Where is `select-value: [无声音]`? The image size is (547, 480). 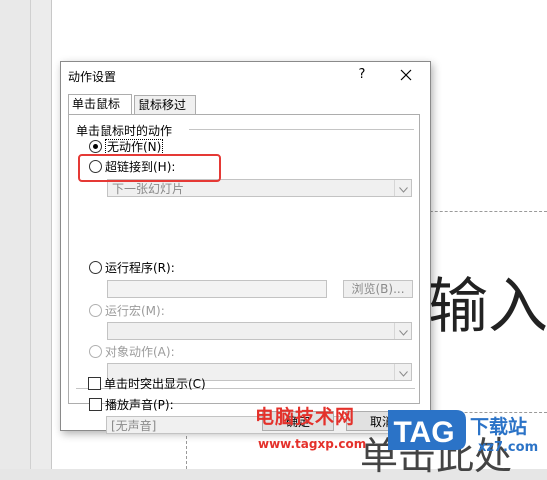
select-value: [无声音] is located at coordinates (134, 426).